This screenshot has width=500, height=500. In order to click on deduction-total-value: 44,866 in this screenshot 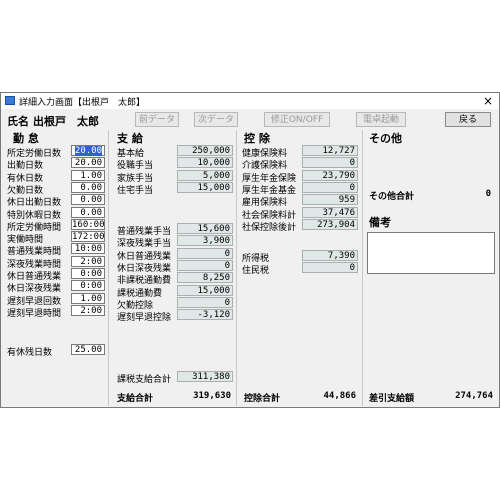, I will do `click(339, 396)`.